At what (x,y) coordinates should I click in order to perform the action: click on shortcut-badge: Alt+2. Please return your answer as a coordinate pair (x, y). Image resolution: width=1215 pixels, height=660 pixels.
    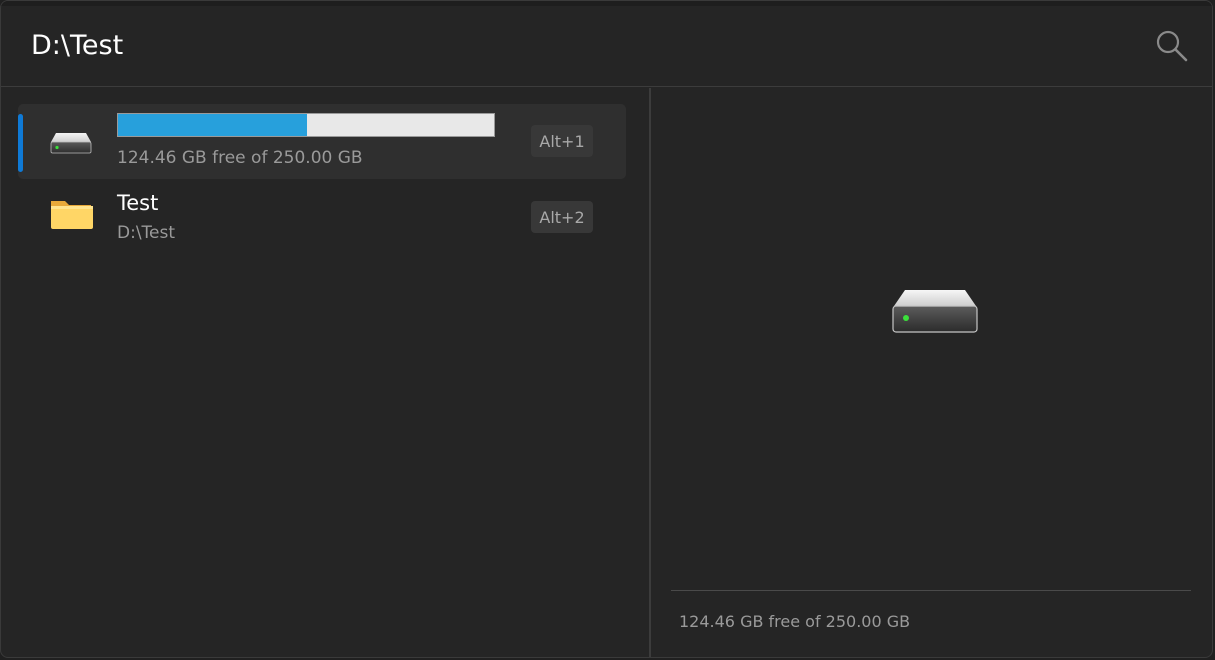
    Looking at the image, I should click on (562, 217).